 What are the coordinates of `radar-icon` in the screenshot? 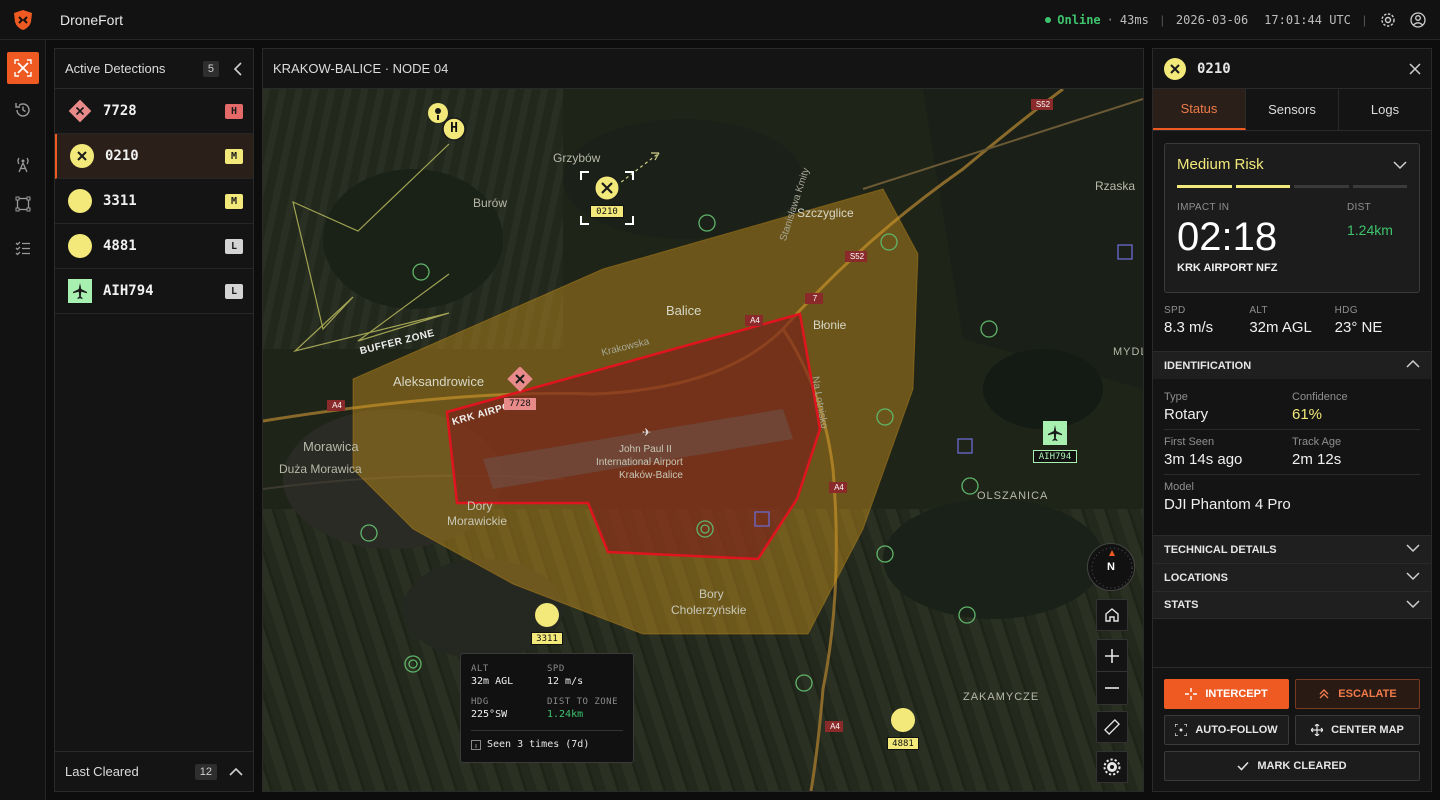 It's located at (23, 164).